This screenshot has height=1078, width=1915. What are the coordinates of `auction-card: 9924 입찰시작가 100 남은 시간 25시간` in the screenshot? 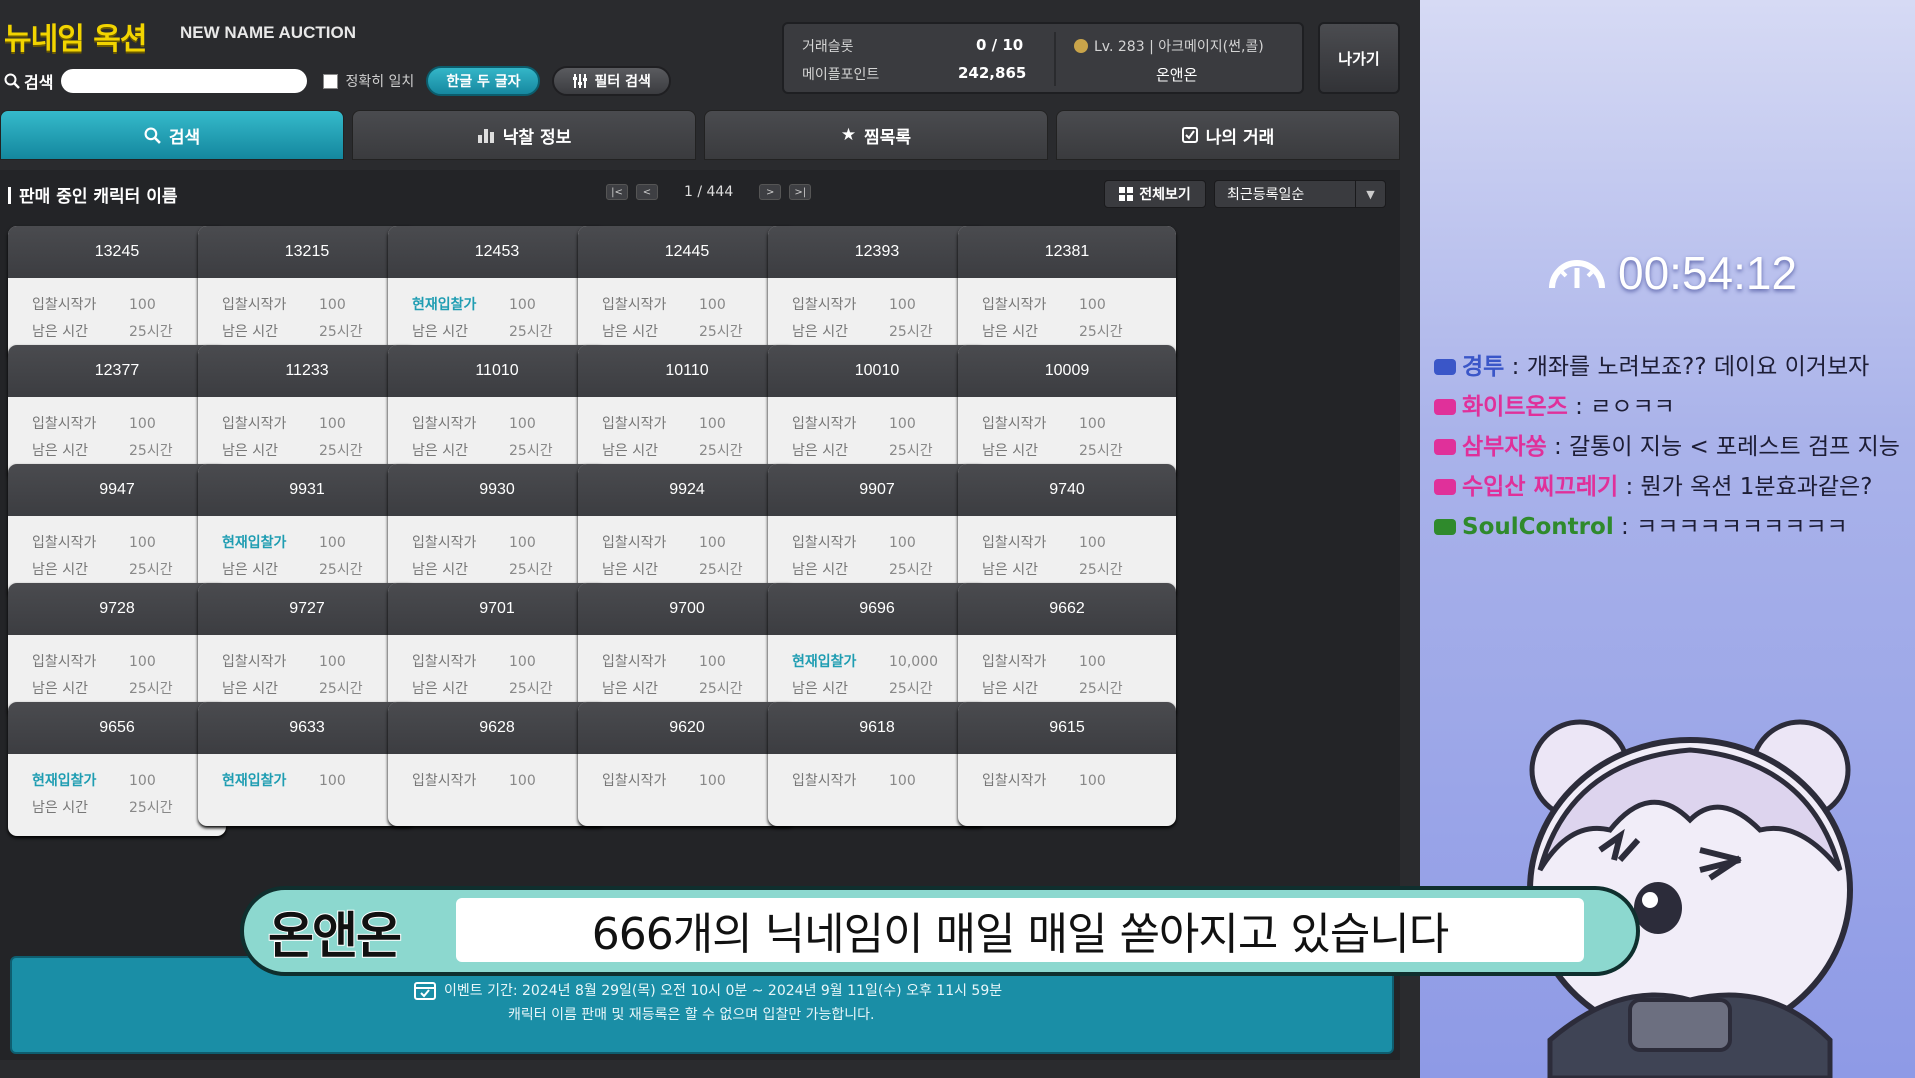 It's located at (687, 531).